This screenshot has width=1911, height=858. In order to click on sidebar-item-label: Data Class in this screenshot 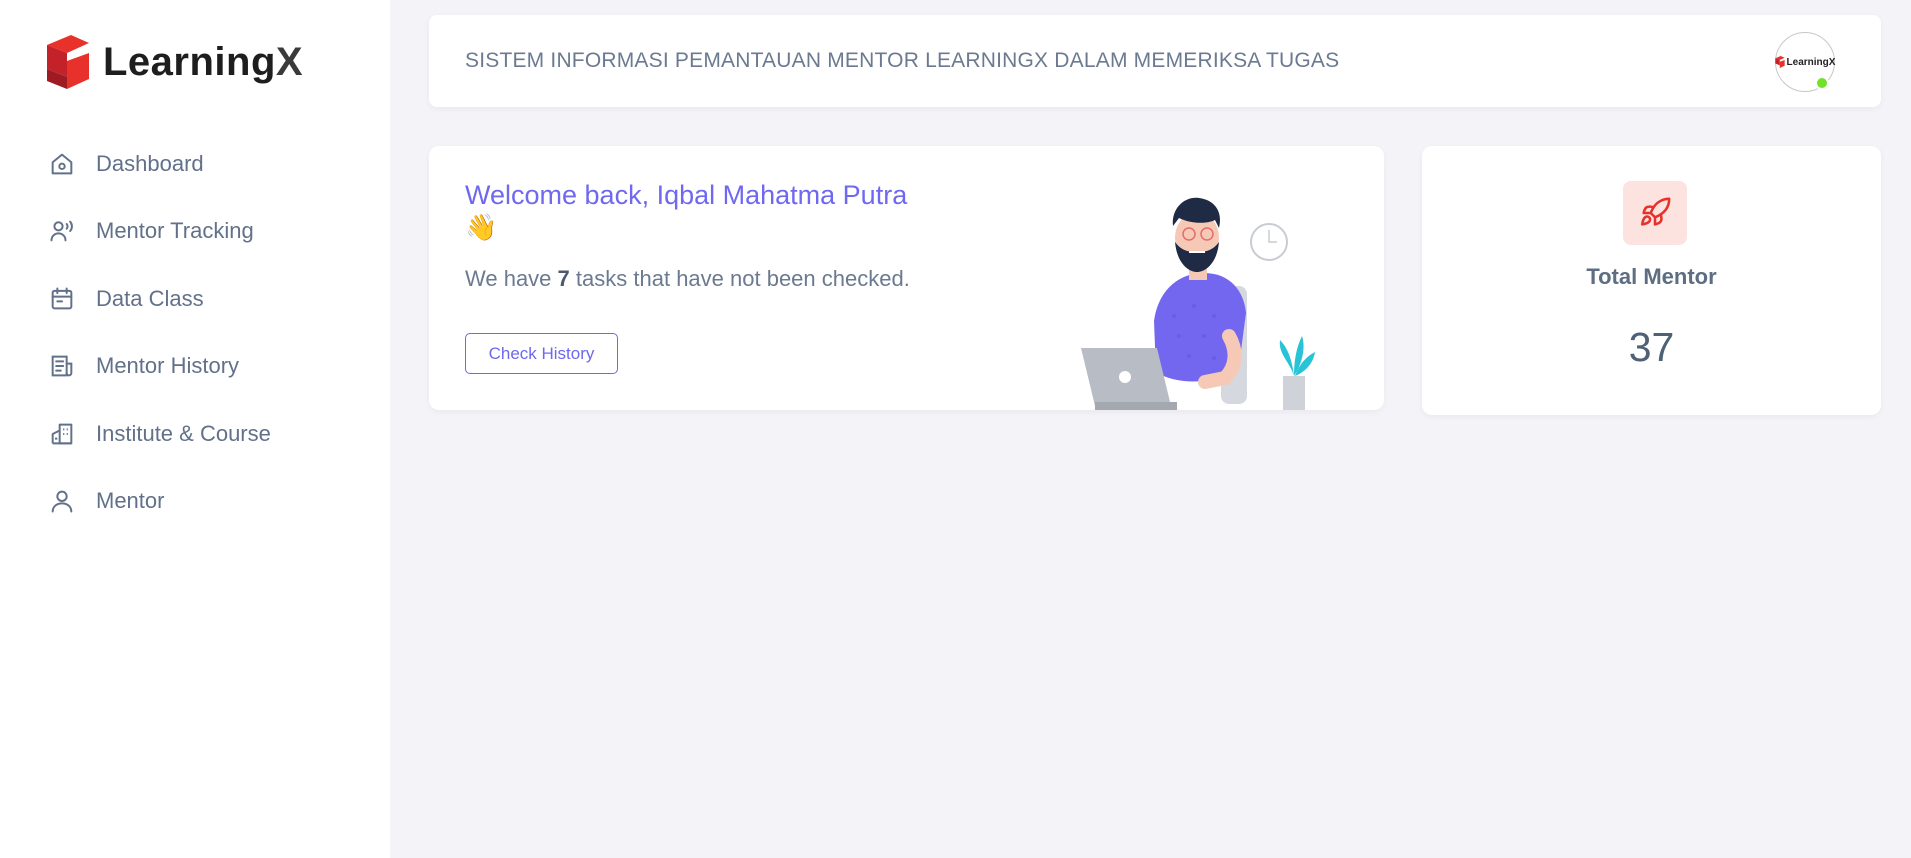, I will do `click(150, 298)`.